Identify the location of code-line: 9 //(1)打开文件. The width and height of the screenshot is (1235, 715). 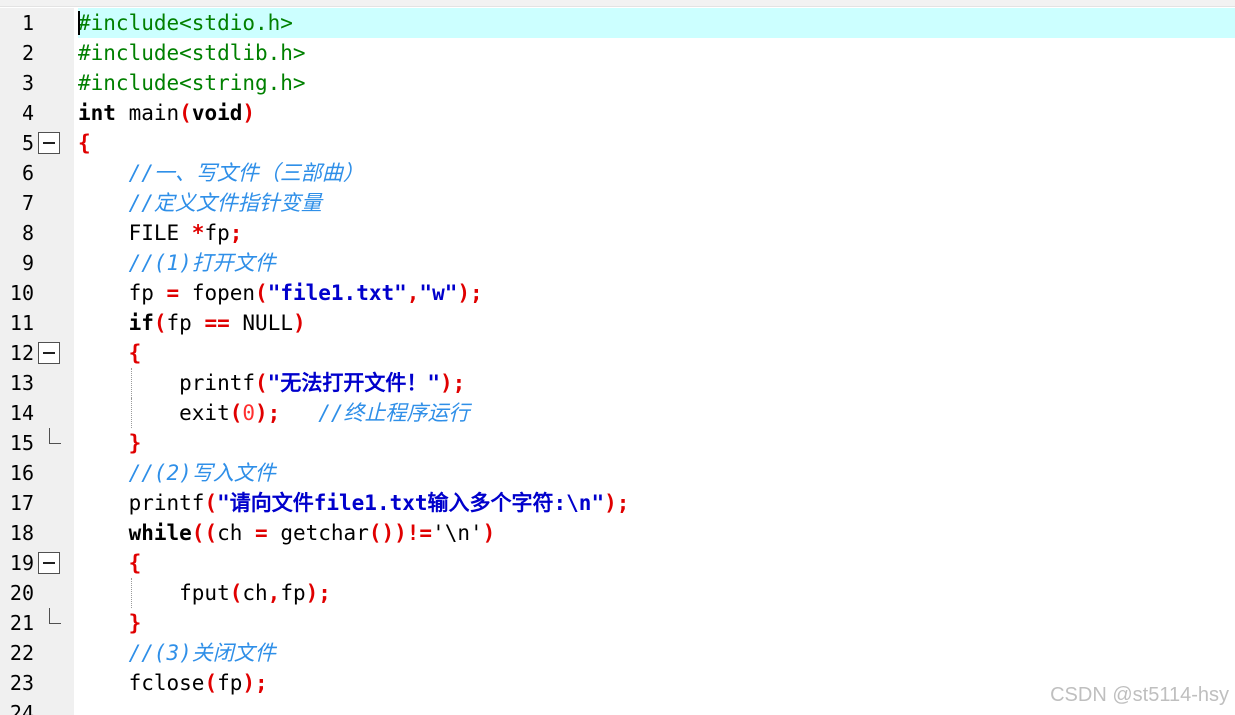
(617, 263).